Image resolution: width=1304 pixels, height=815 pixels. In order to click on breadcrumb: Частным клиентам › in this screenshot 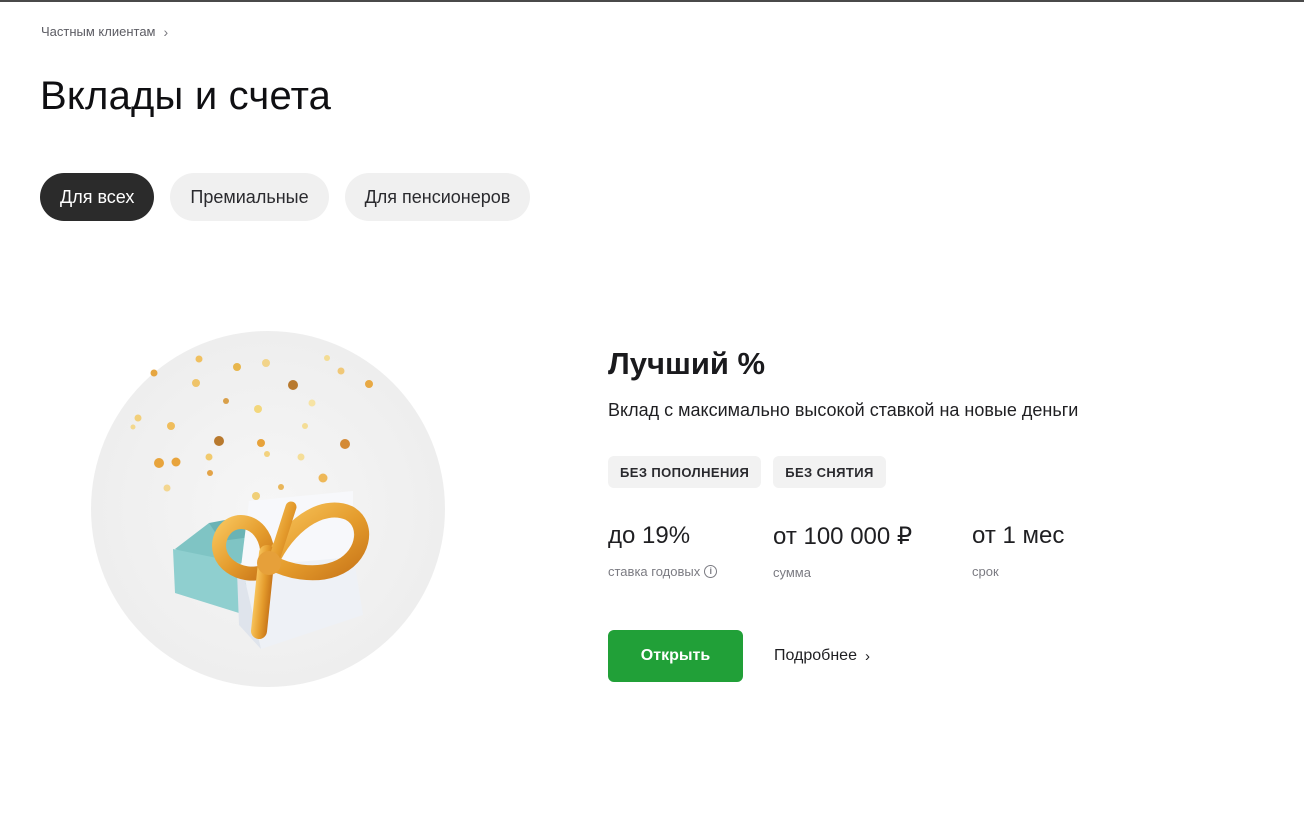, I will do `click(104, 31)`.